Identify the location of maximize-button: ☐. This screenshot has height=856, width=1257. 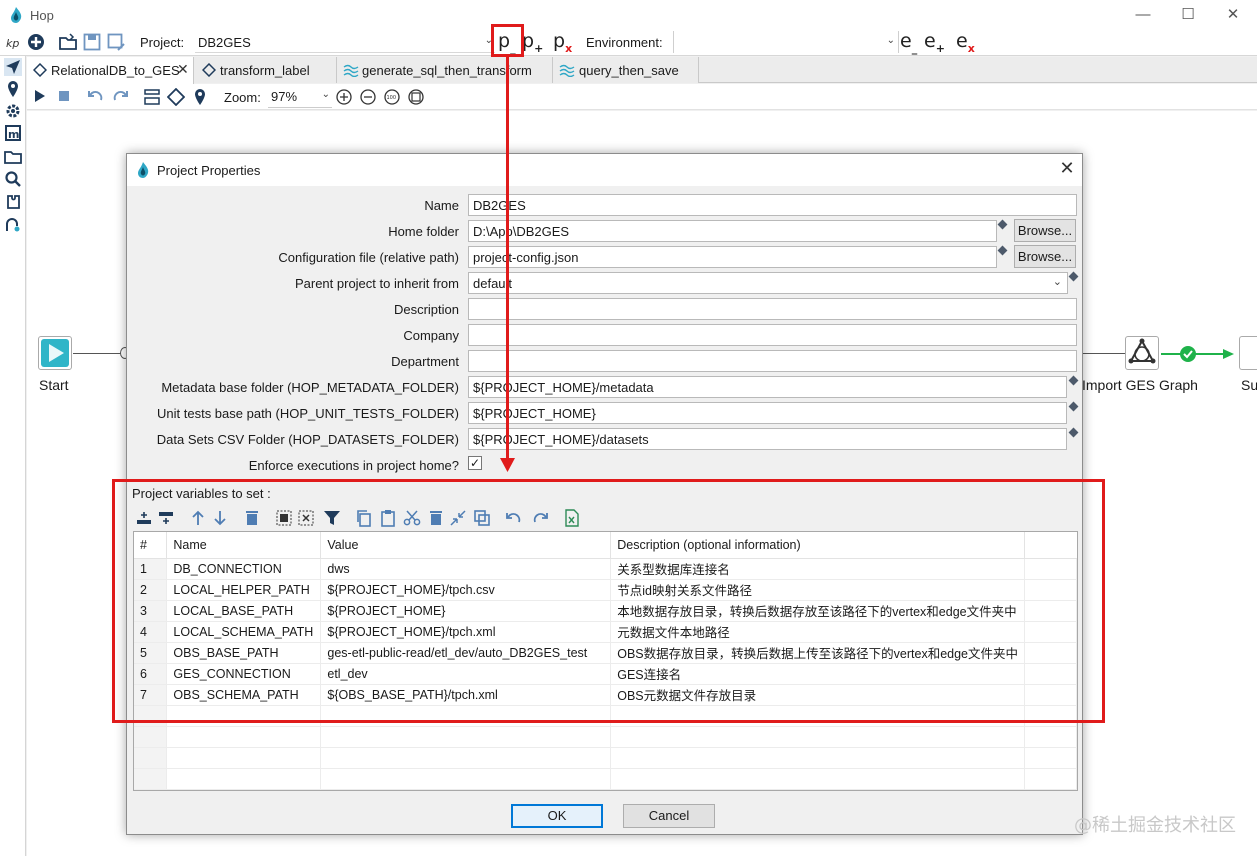
(1188, 15).